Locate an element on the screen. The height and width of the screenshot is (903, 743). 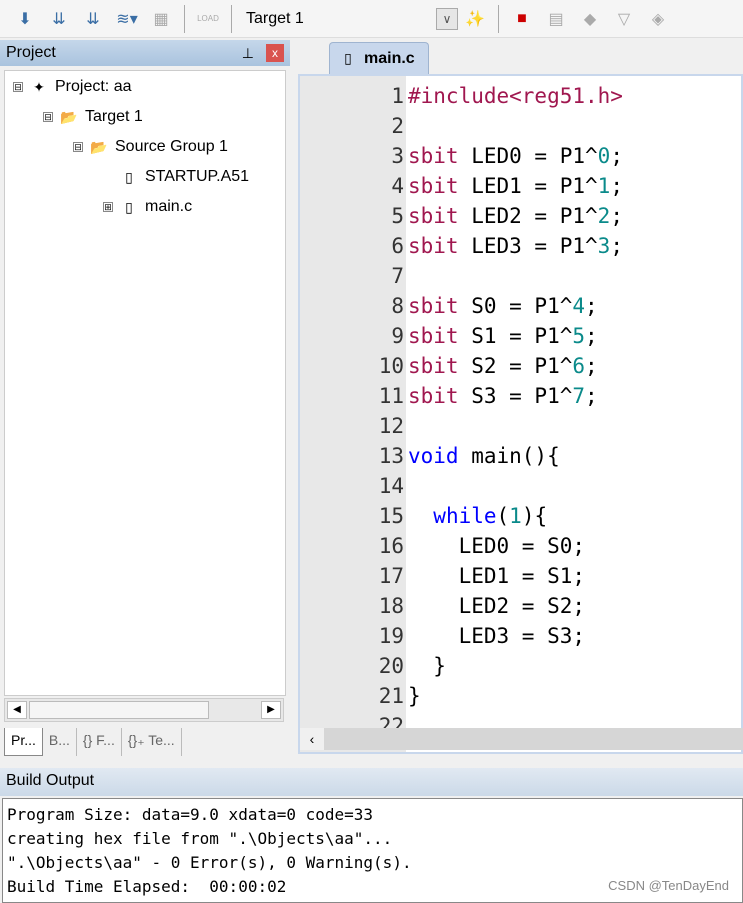
pack-installer-icon: ◈ is located at coordinates (658, 19).